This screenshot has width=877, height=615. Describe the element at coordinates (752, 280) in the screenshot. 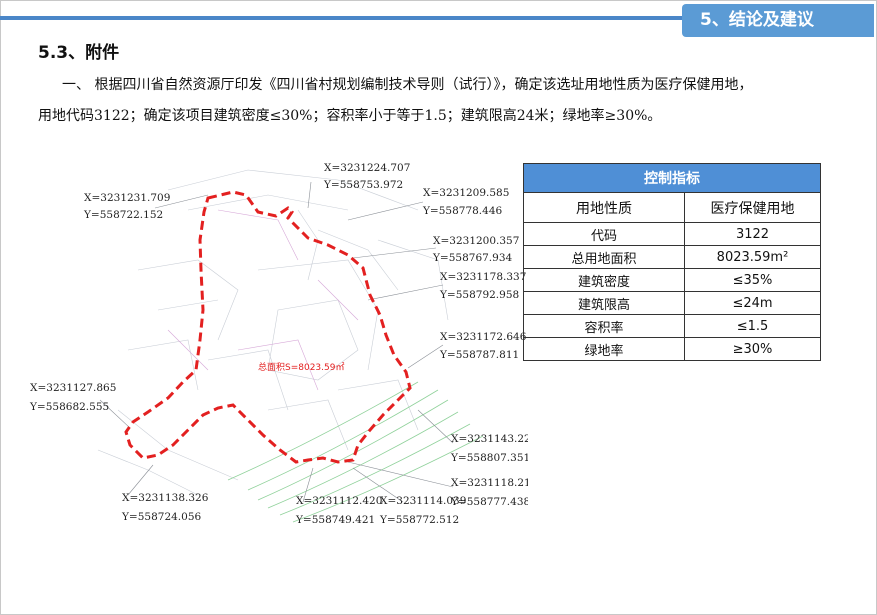

I see `row-value: ≤35%` at that location.